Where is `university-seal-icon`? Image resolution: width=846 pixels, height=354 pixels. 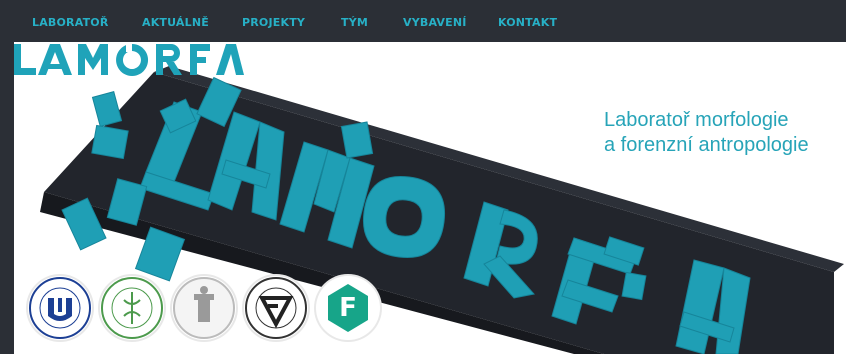 university-seal-icon is located at coordinates (60, 308).